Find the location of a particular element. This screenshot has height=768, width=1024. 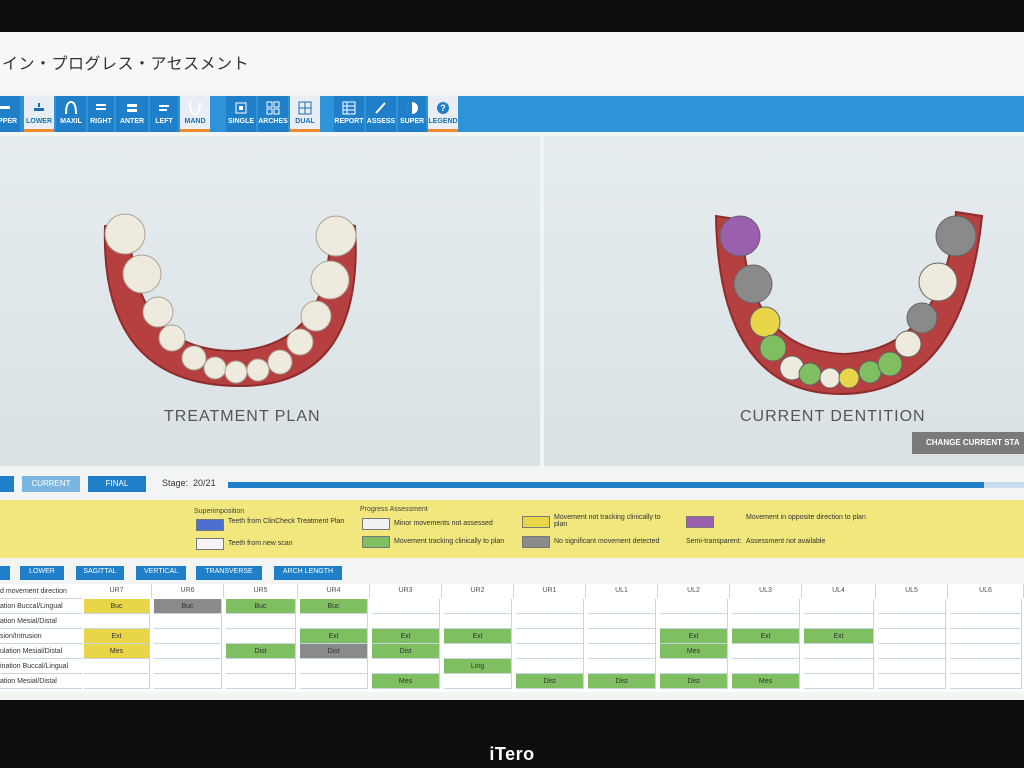

toolbar-maxil-button: MAXIL is located at coordinates (71, 114).